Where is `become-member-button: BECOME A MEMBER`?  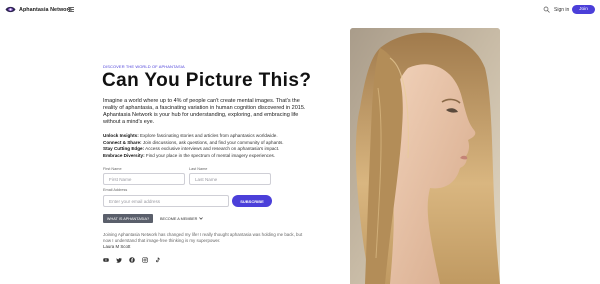
become-member-button: BECOME A MEMBER is located at coordinates (182, 218).